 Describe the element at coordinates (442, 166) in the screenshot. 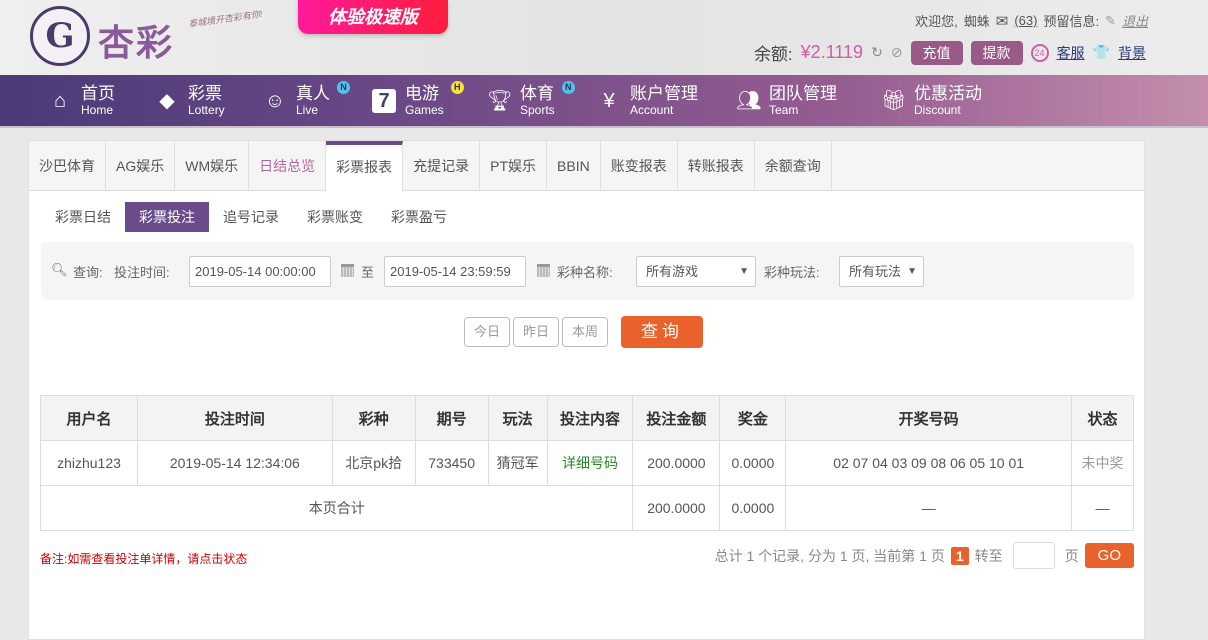

I see `tab-5: 充提记录` at that location.